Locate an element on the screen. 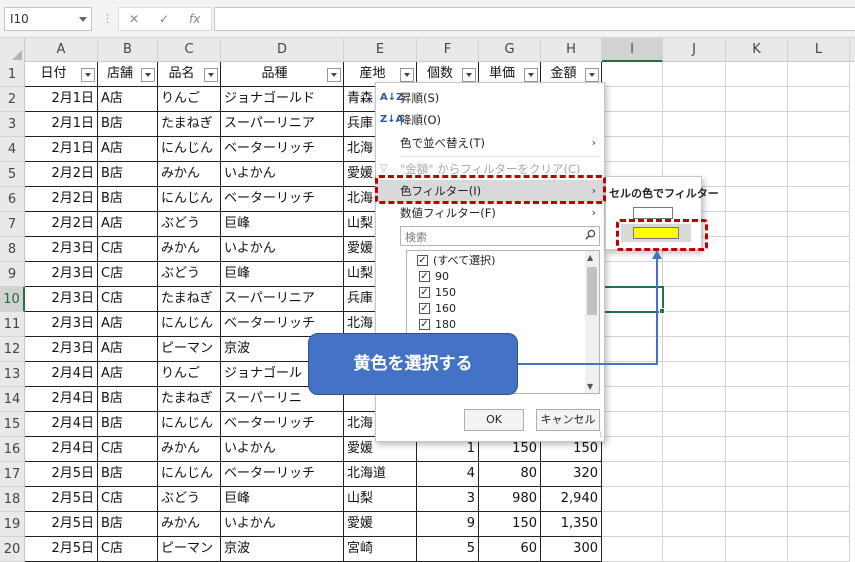  table-cell: スーパーリニア is located at coordinates (282, 299).